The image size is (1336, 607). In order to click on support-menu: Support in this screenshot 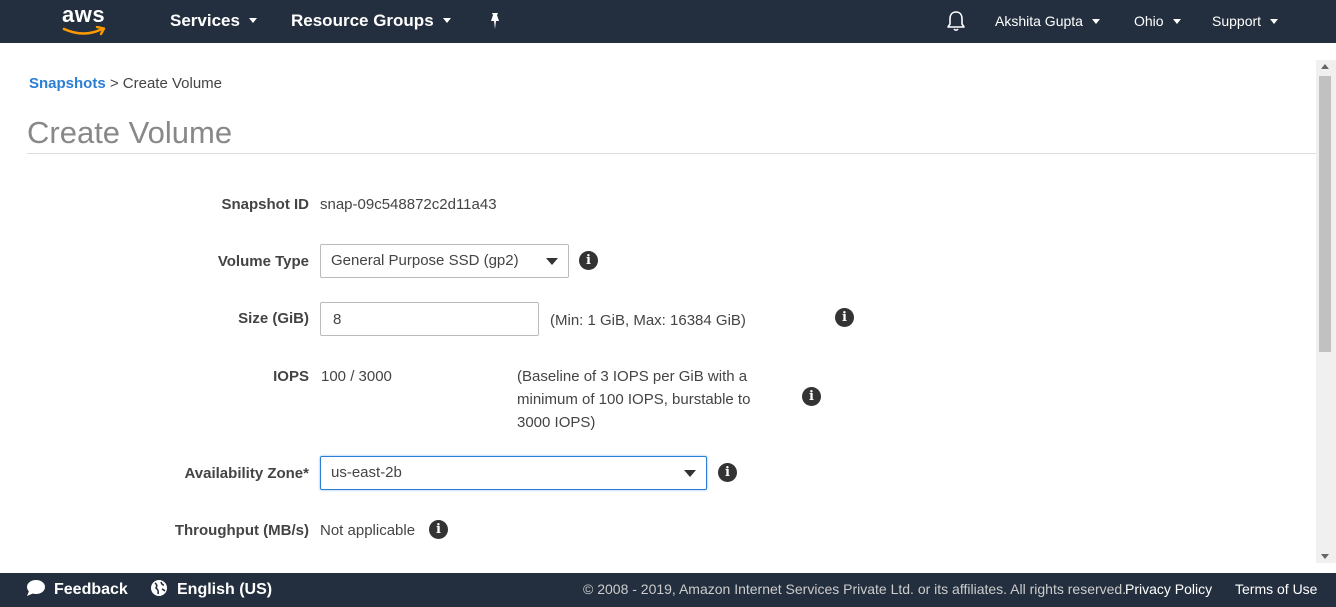, I will do `click(1245, 21)`.